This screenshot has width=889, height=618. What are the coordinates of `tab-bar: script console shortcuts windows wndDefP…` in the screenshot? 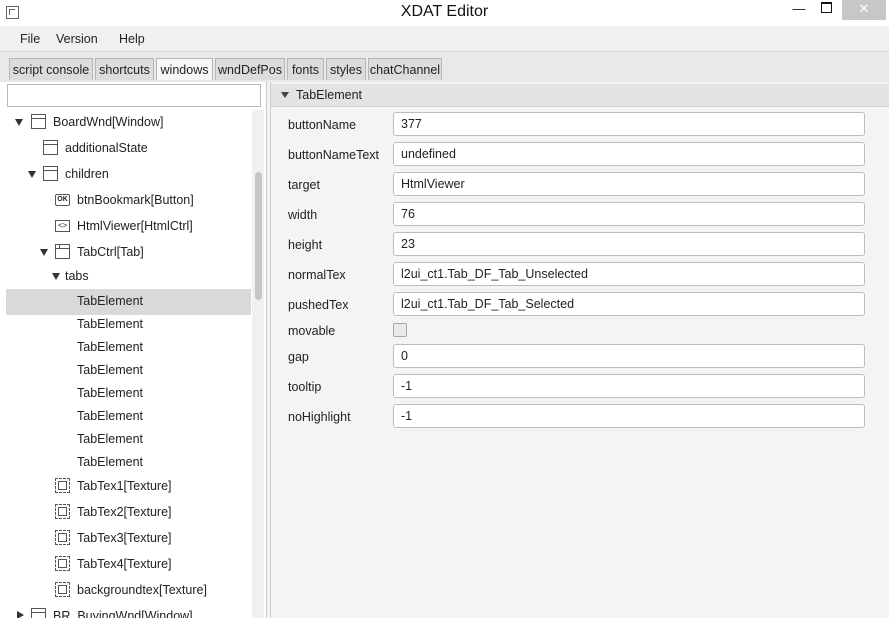 It's located at (444, 67).